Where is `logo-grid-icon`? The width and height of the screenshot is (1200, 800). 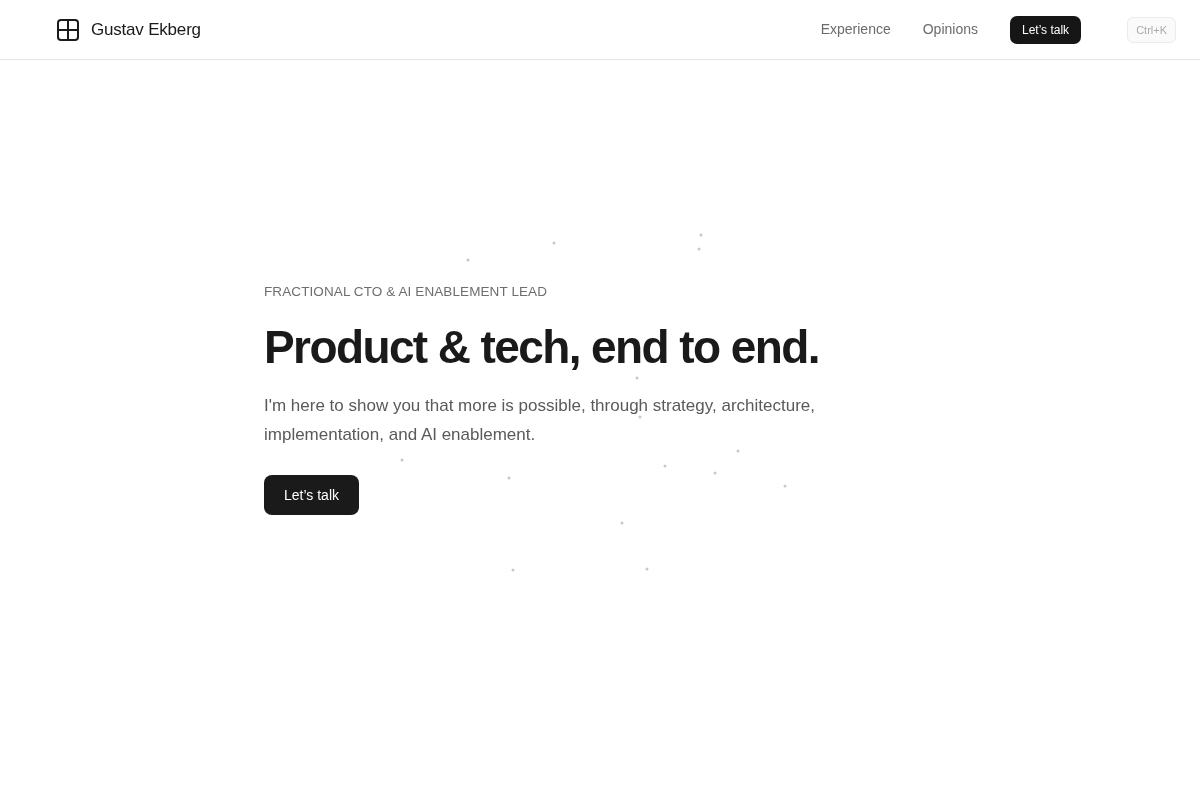
logo-grid-icon is located at coordinates (68, 29).